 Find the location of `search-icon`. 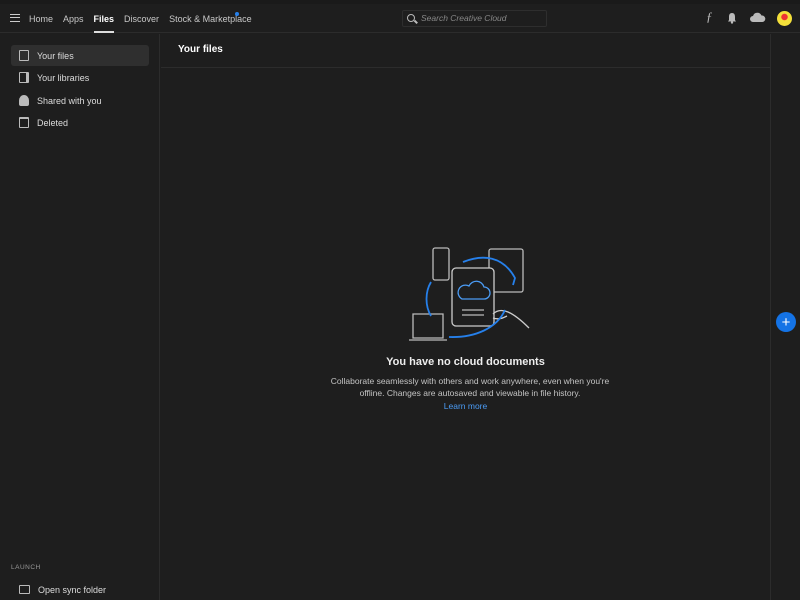

search-icon is located at coordinates (411, 18).